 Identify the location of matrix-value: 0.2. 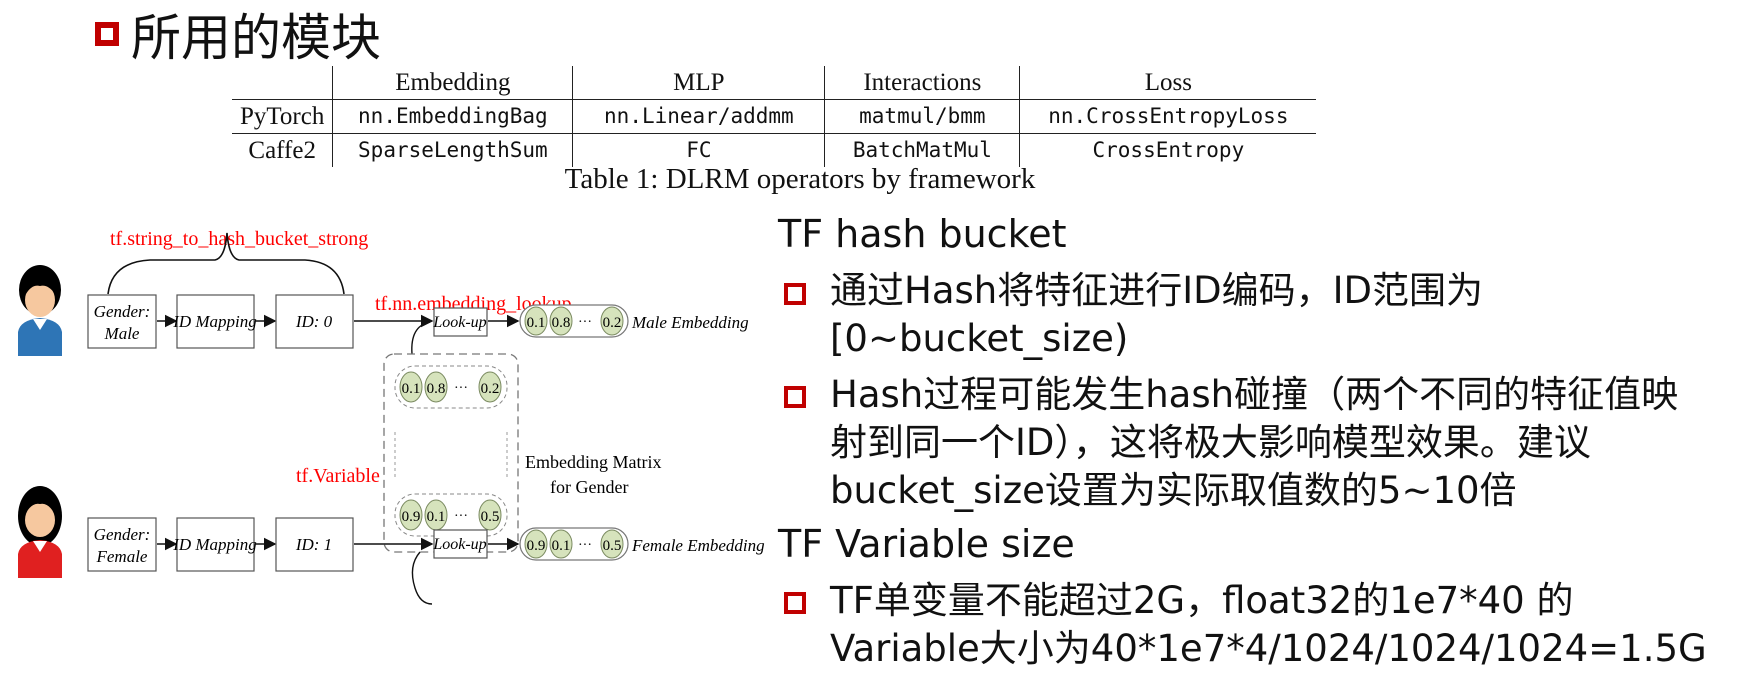
(490, 389).